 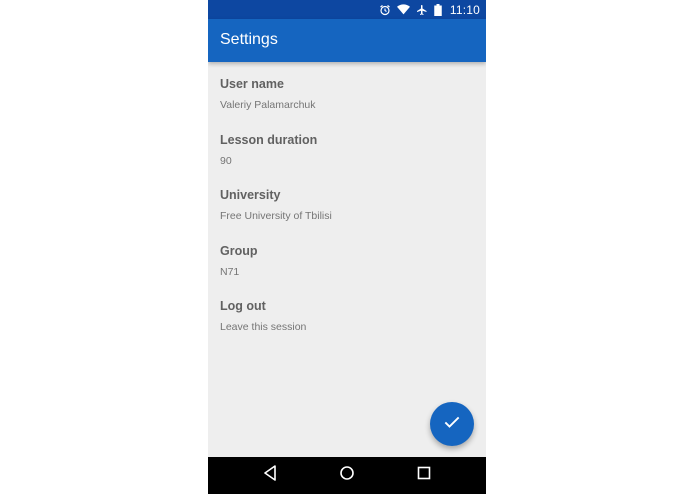 What do you see at coordinates (239, 250) in the screenshot?
I see `setting-title: Group` at bounding box center [239, 250].